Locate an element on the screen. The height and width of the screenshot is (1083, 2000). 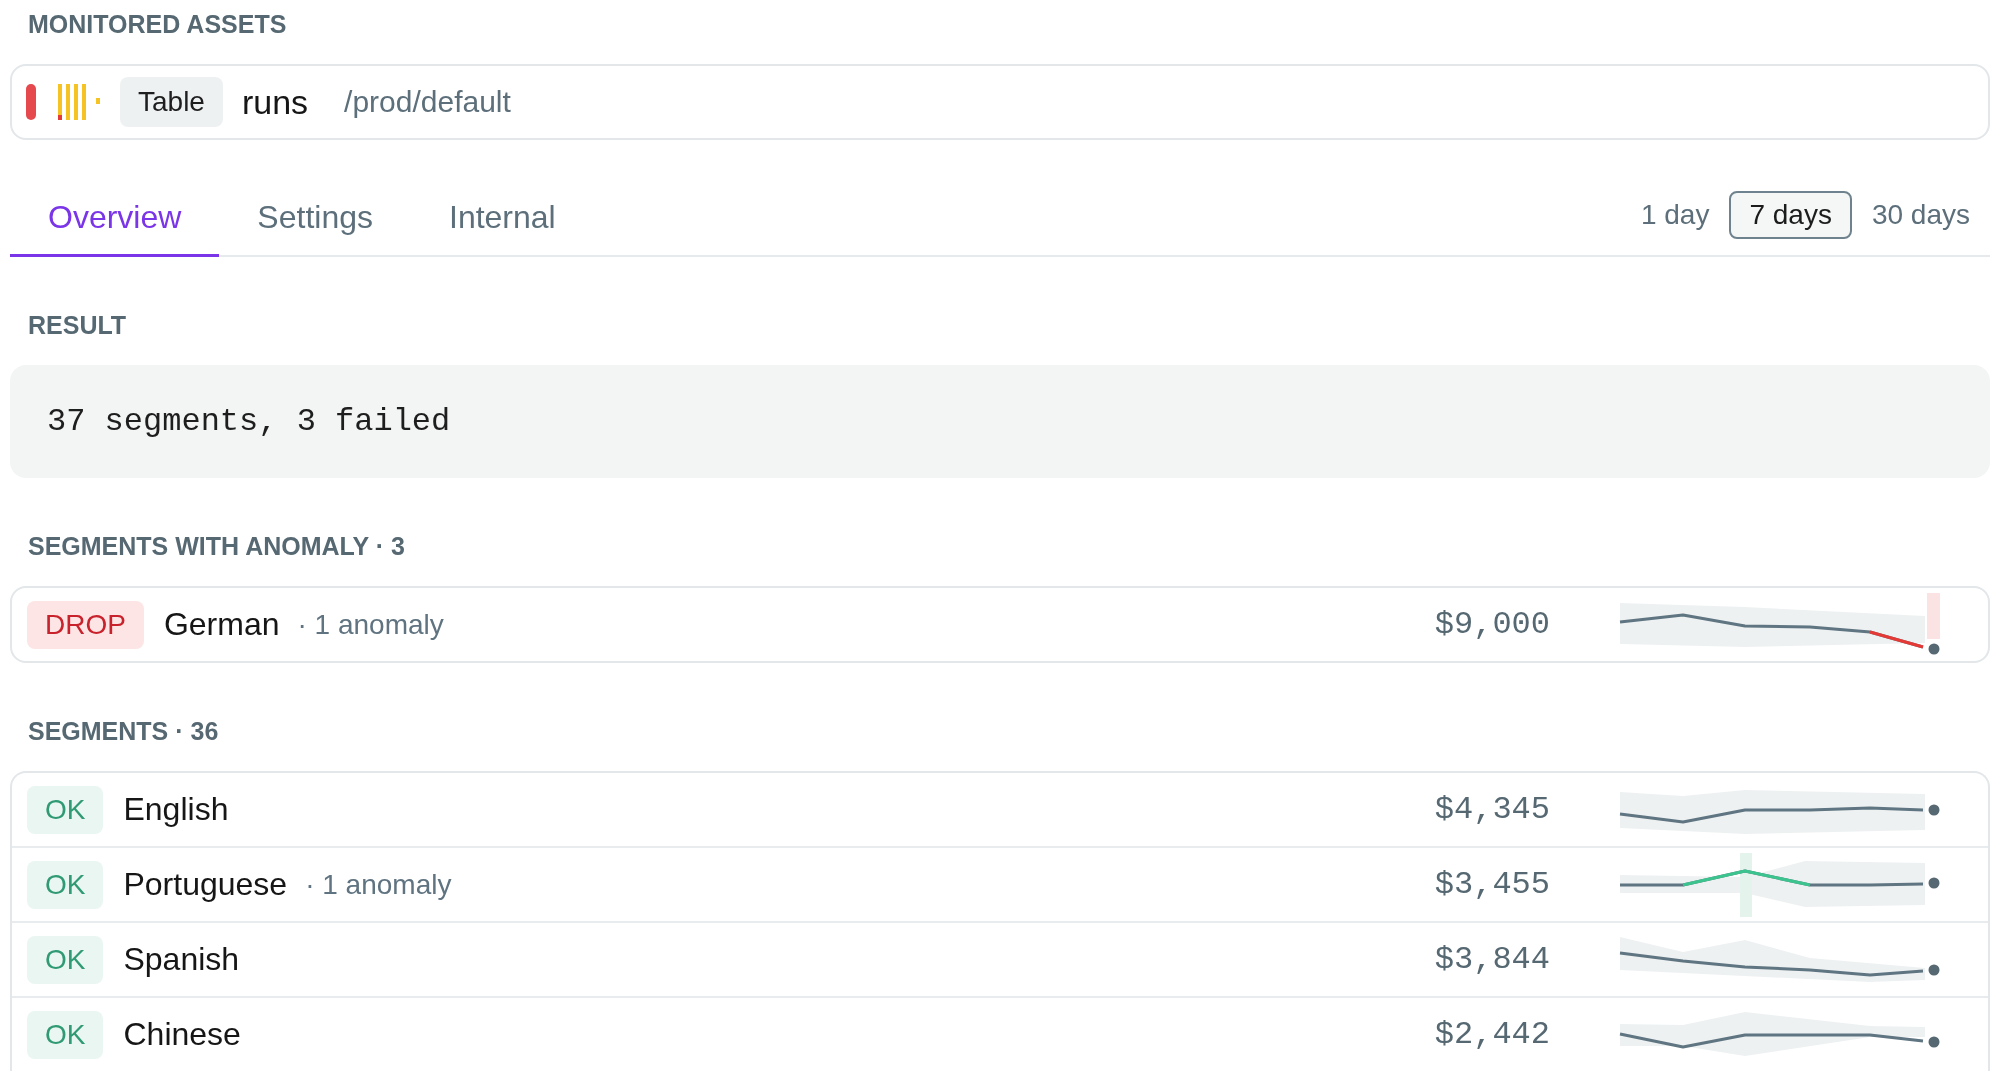
segment-value: $3,844 is located at coordinates (1492, 959).